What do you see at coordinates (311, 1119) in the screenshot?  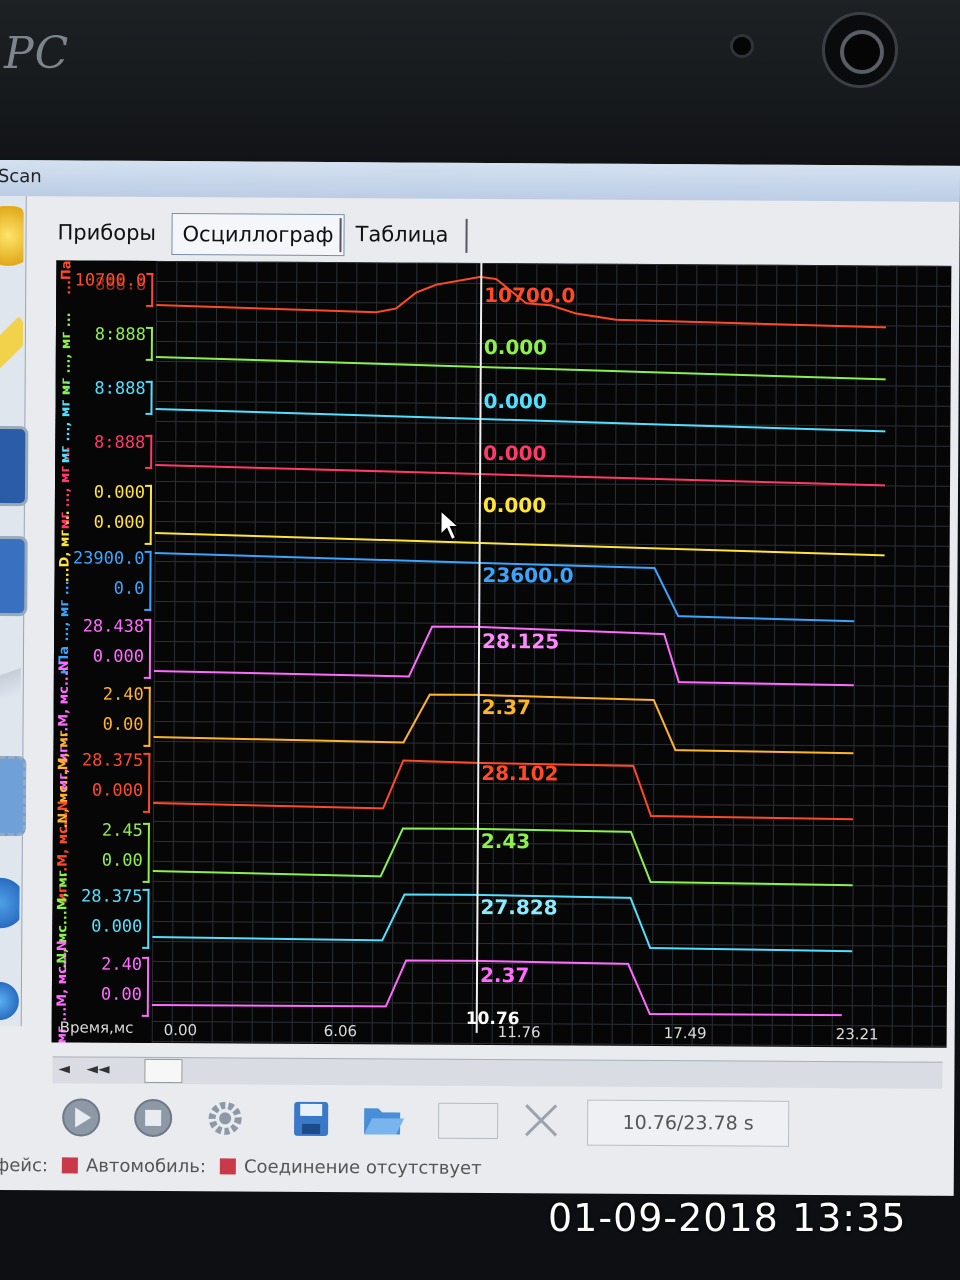 I see `save-icon` at bounding box center [311, 1119].